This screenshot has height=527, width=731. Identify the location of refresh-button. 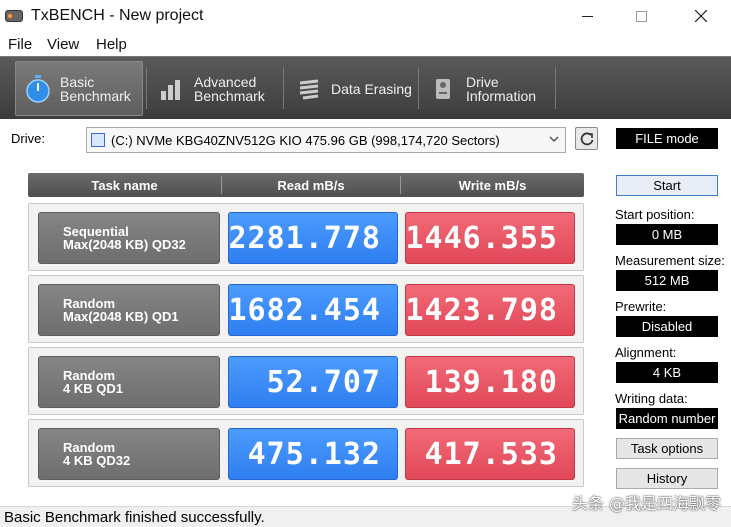
(586, 138).